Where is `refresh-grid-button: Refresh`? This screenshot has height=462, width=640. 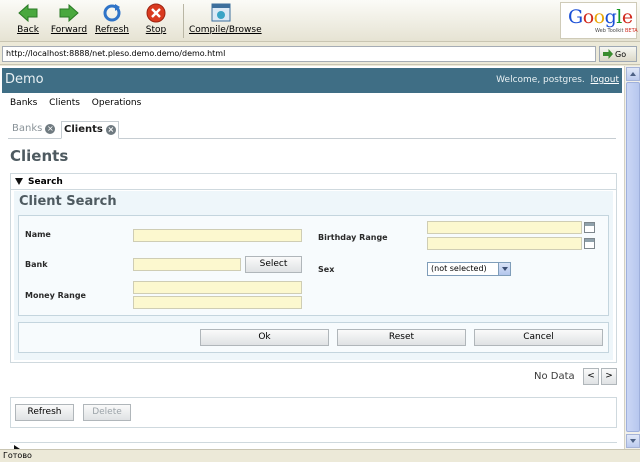
refresh-grid-button: Refresh is located at coordinates (44, 412).